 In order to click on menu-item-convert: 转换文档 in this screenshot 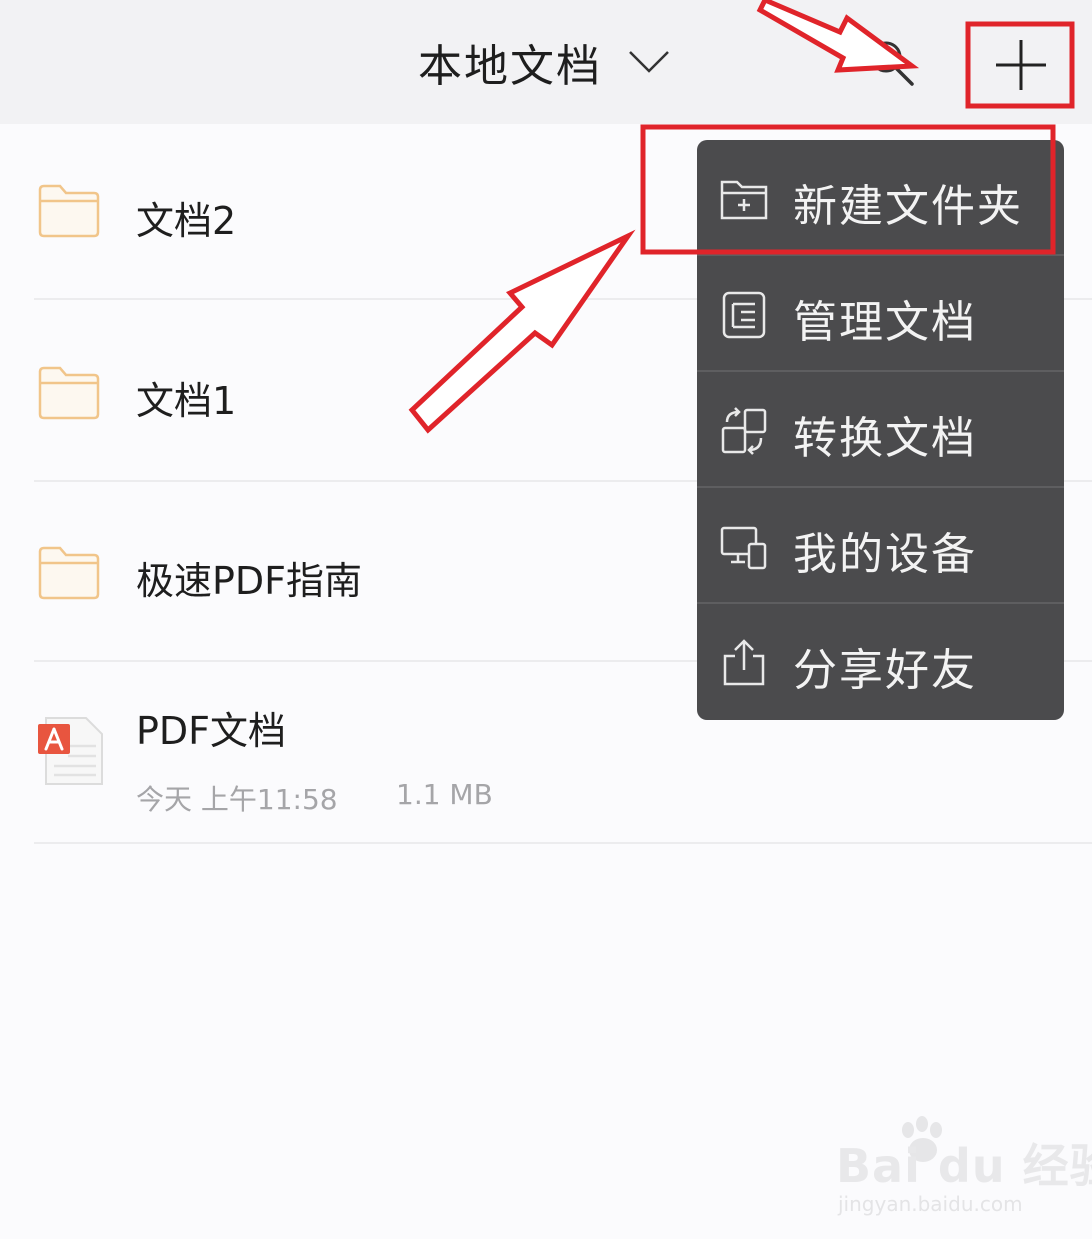, I will do `click(880, 430)`.